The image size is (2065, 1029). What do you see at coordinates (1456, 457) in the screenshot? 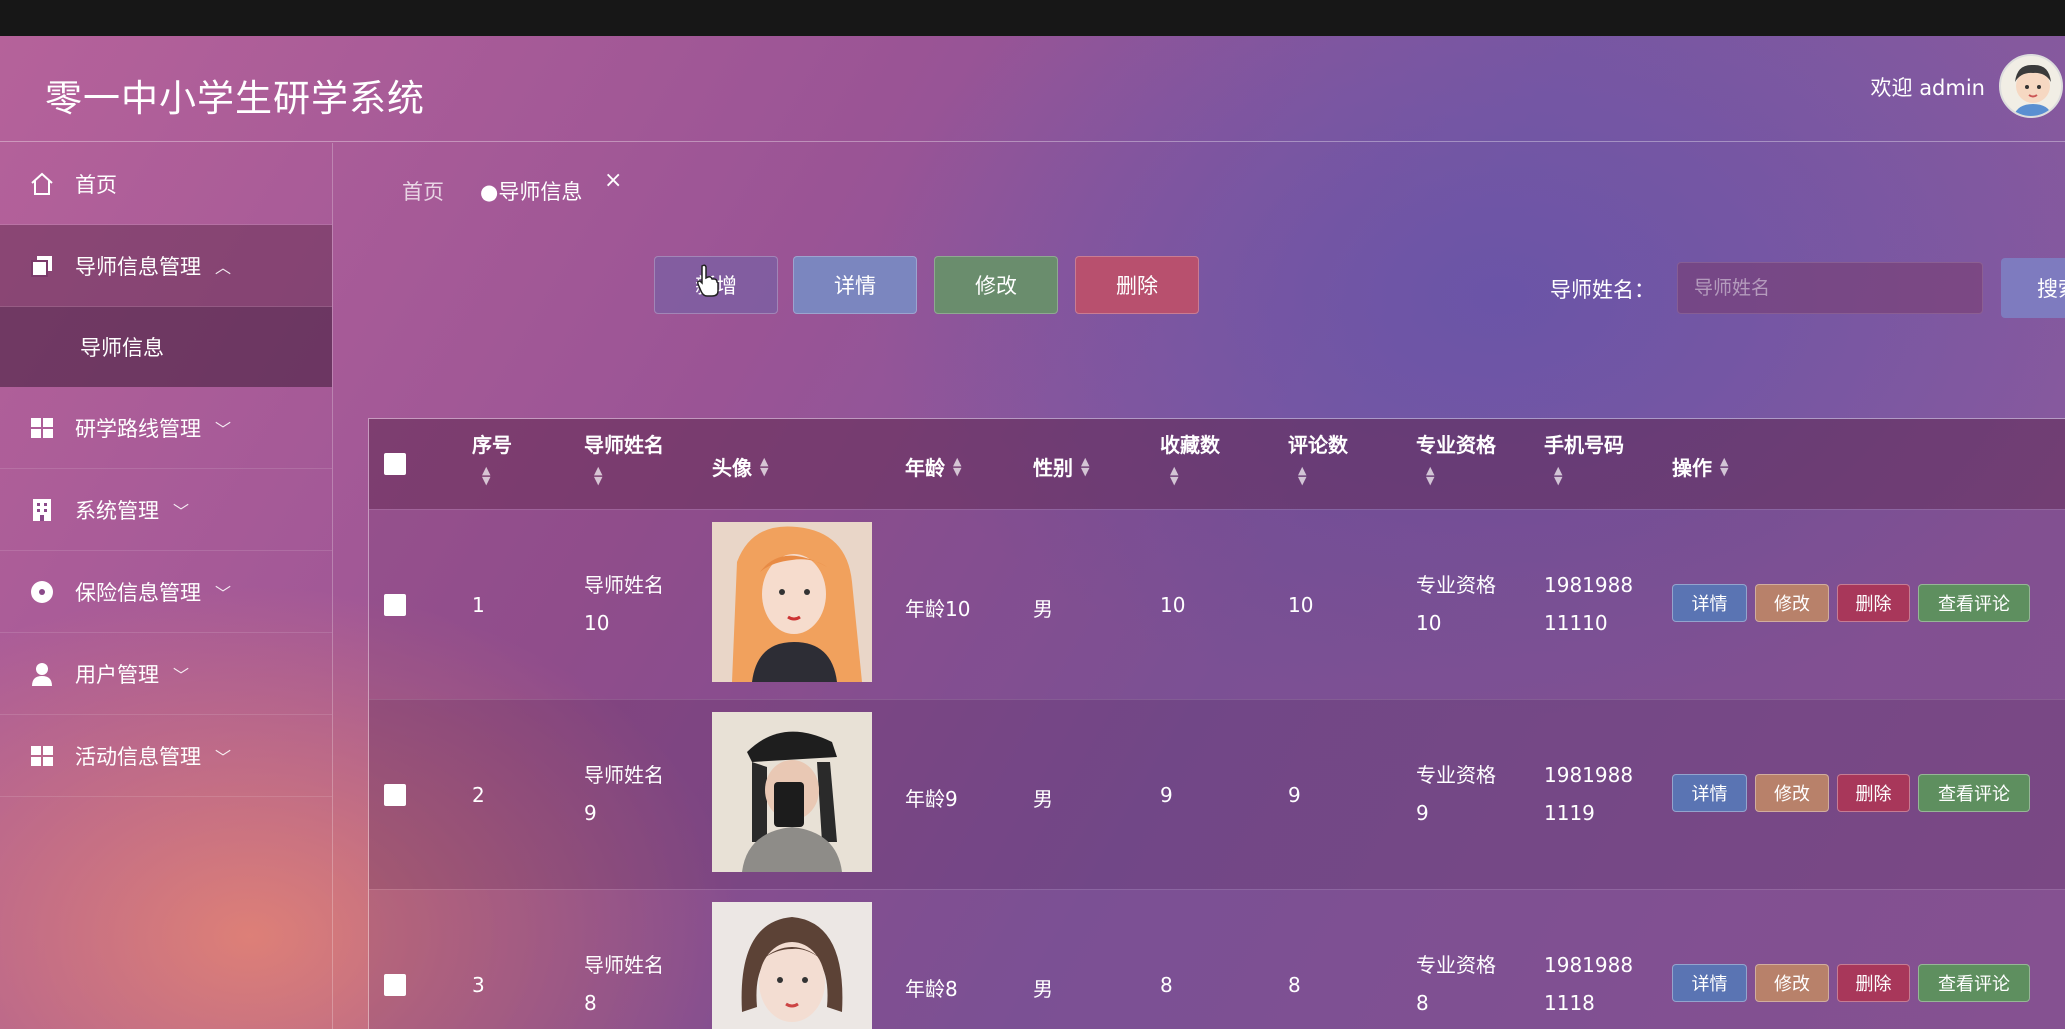
I see `header-qualification: 专业资格 ▲ ▼` at bounding box center [1456, 457].